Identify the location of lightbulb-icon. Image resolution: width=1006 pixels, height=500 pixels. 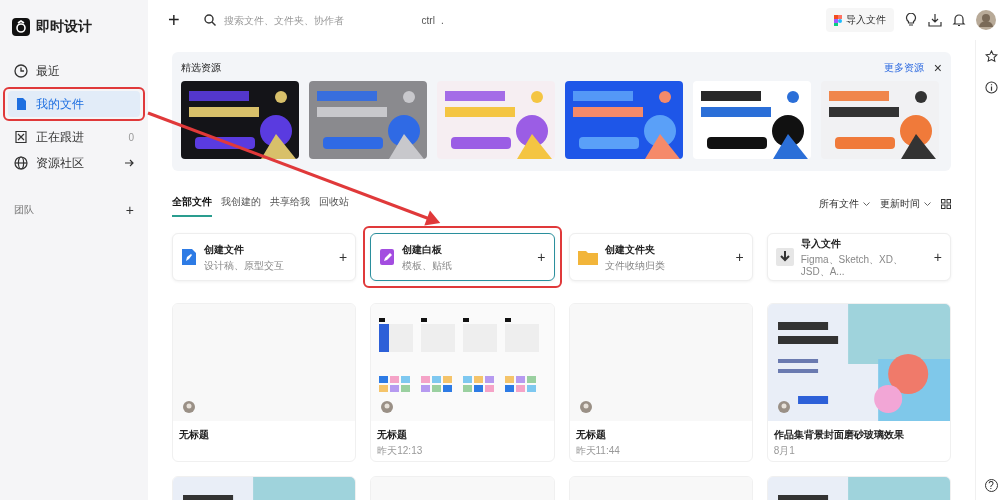
(911, 20).